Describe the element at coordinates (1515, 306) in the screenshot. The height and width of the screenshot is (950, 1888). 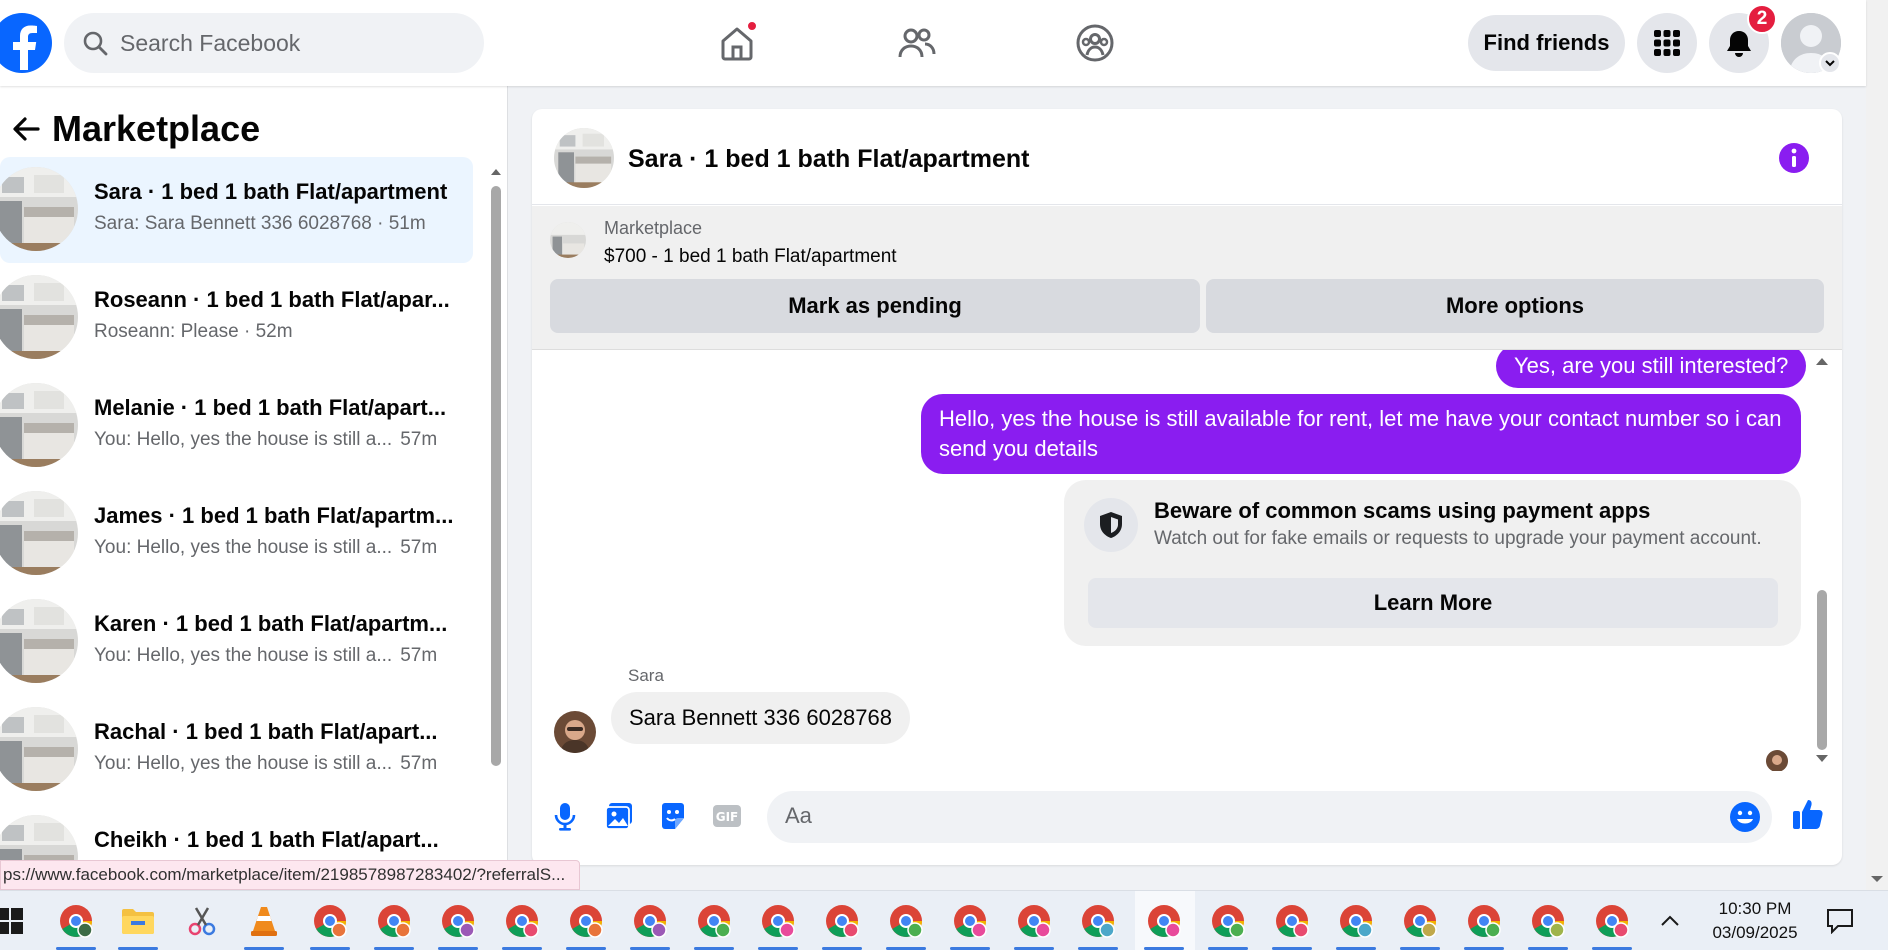
I see `more-options-button: More options` at that location.